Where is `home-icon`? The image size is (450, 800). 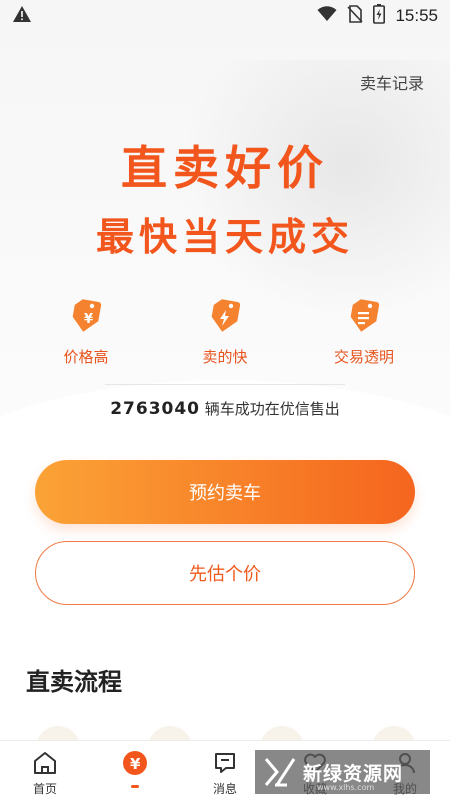 home-icon is located at coordinates (45, 763).